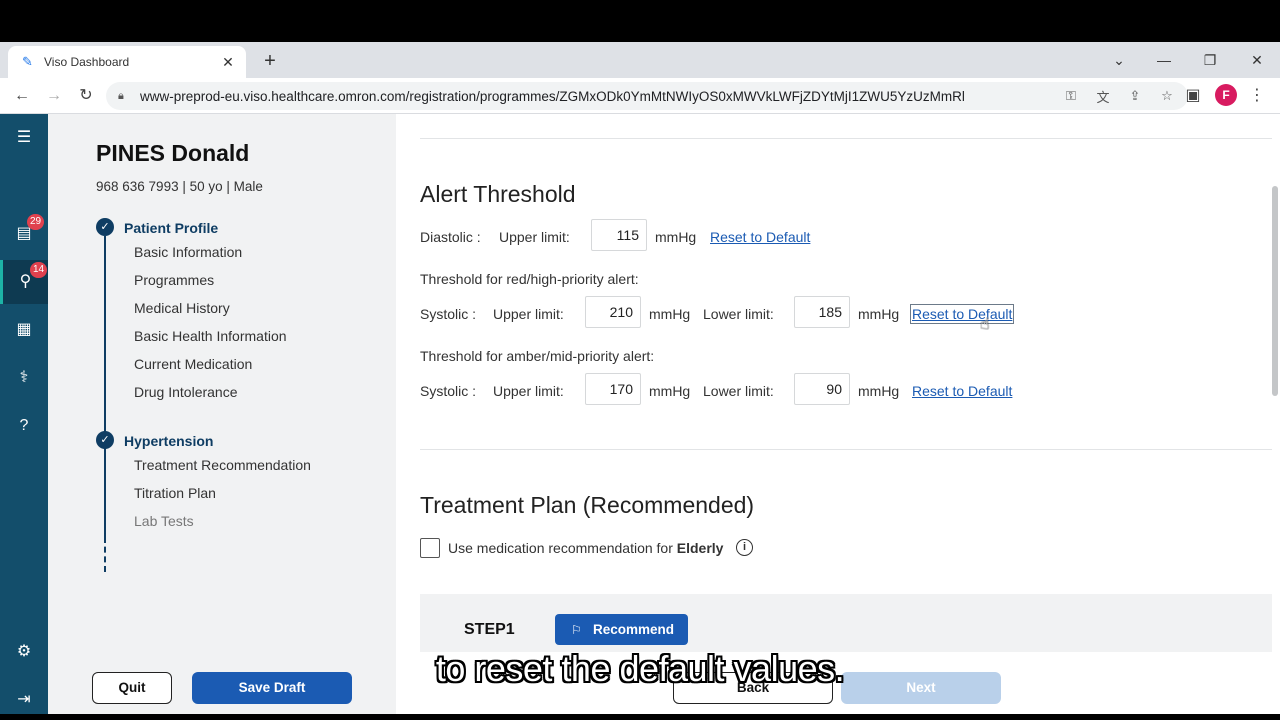  Describe the element at coordinates (164, 521) in the screenshot. I see `substep-lab-tests: Lab Tests` at that location.